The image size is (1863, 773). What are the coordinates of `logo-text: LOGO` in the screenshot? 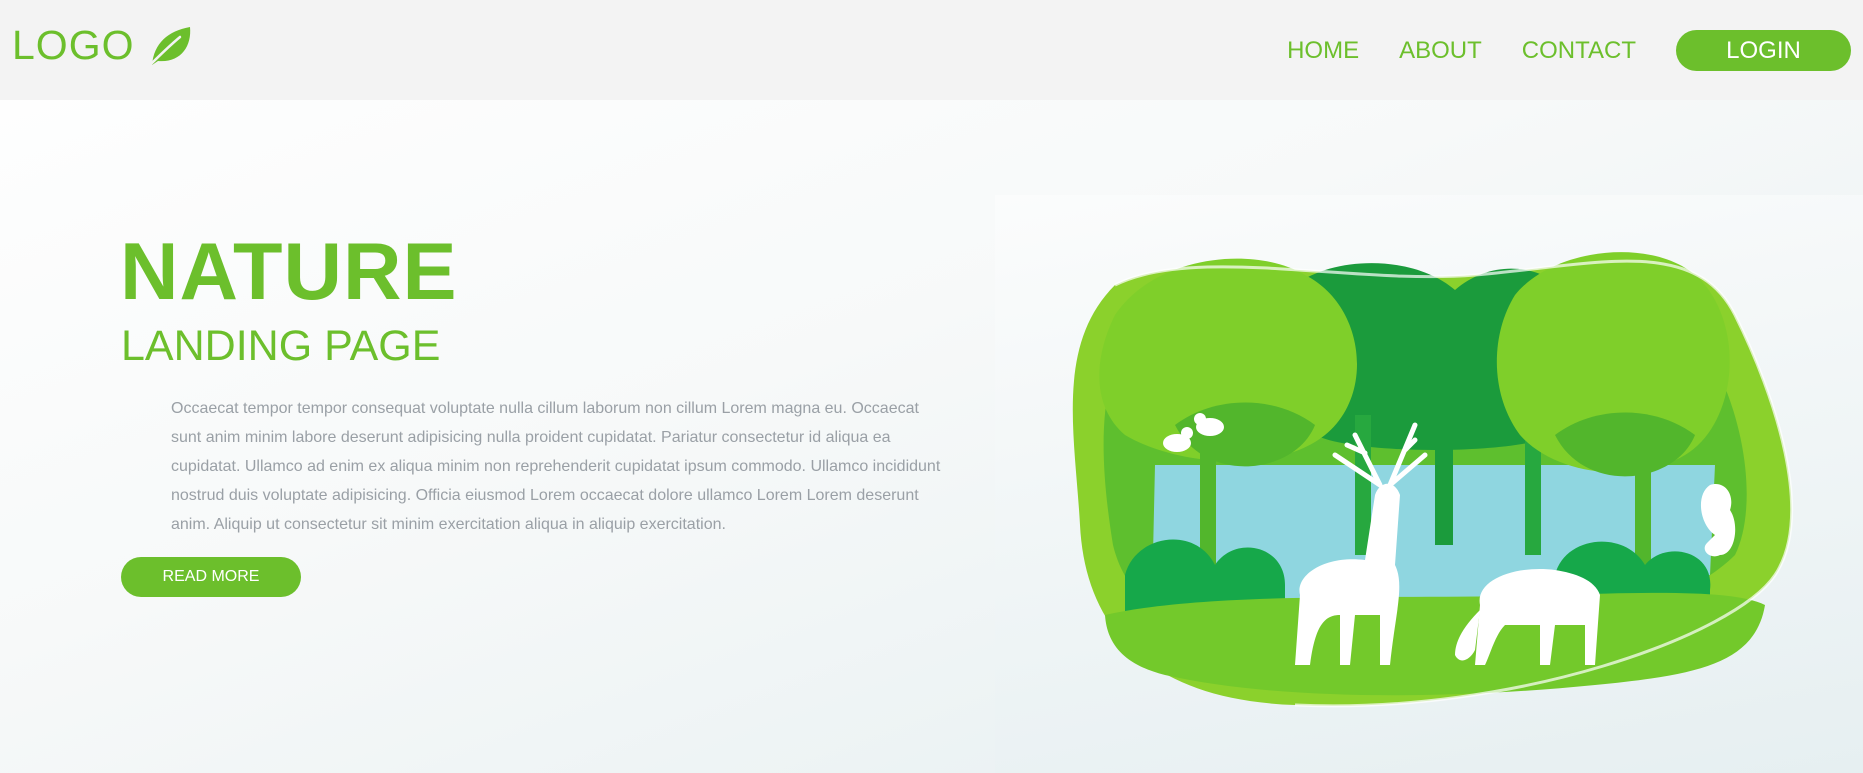 It's located at (73, 45).